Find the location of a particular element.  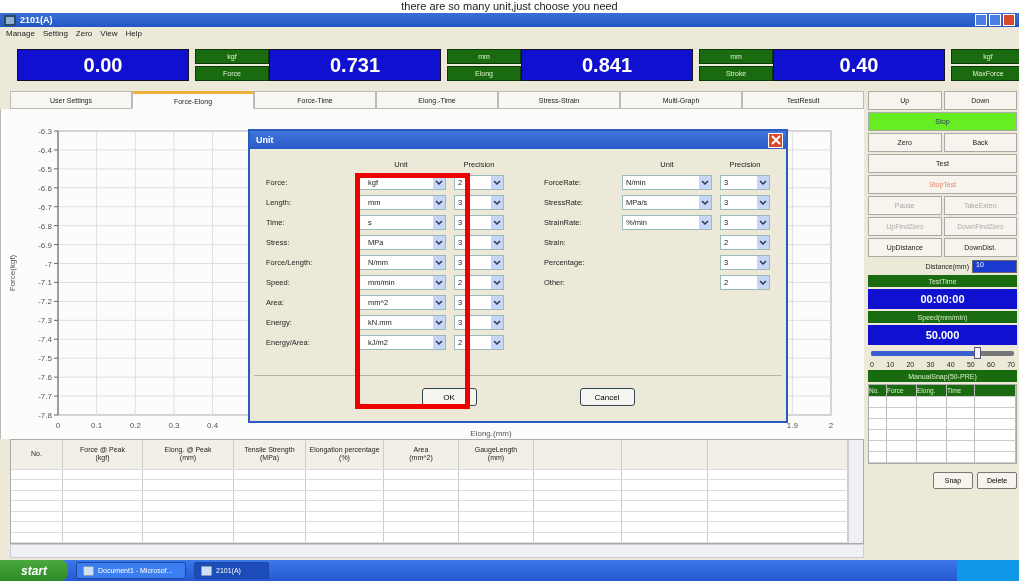

close-icon is located at coordinates (775, 140).